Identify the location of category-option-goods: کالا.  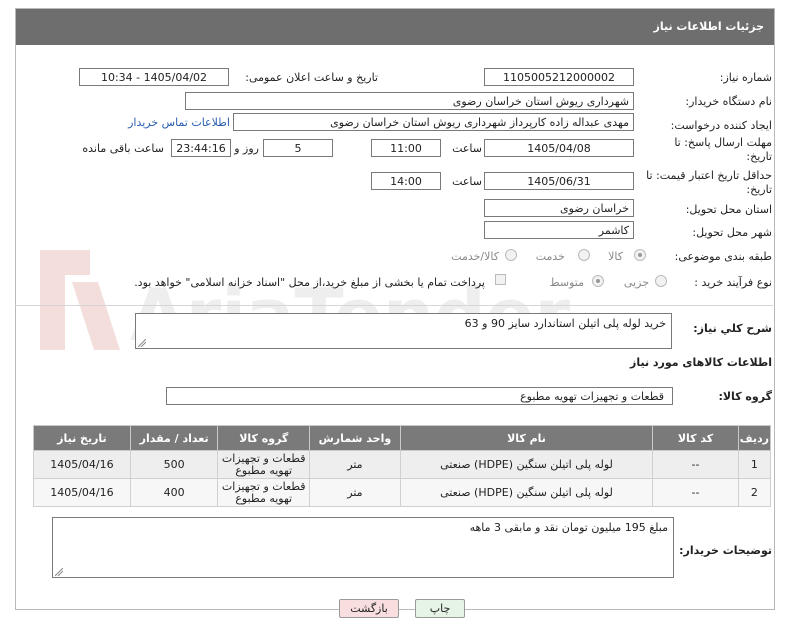
(615, 256).